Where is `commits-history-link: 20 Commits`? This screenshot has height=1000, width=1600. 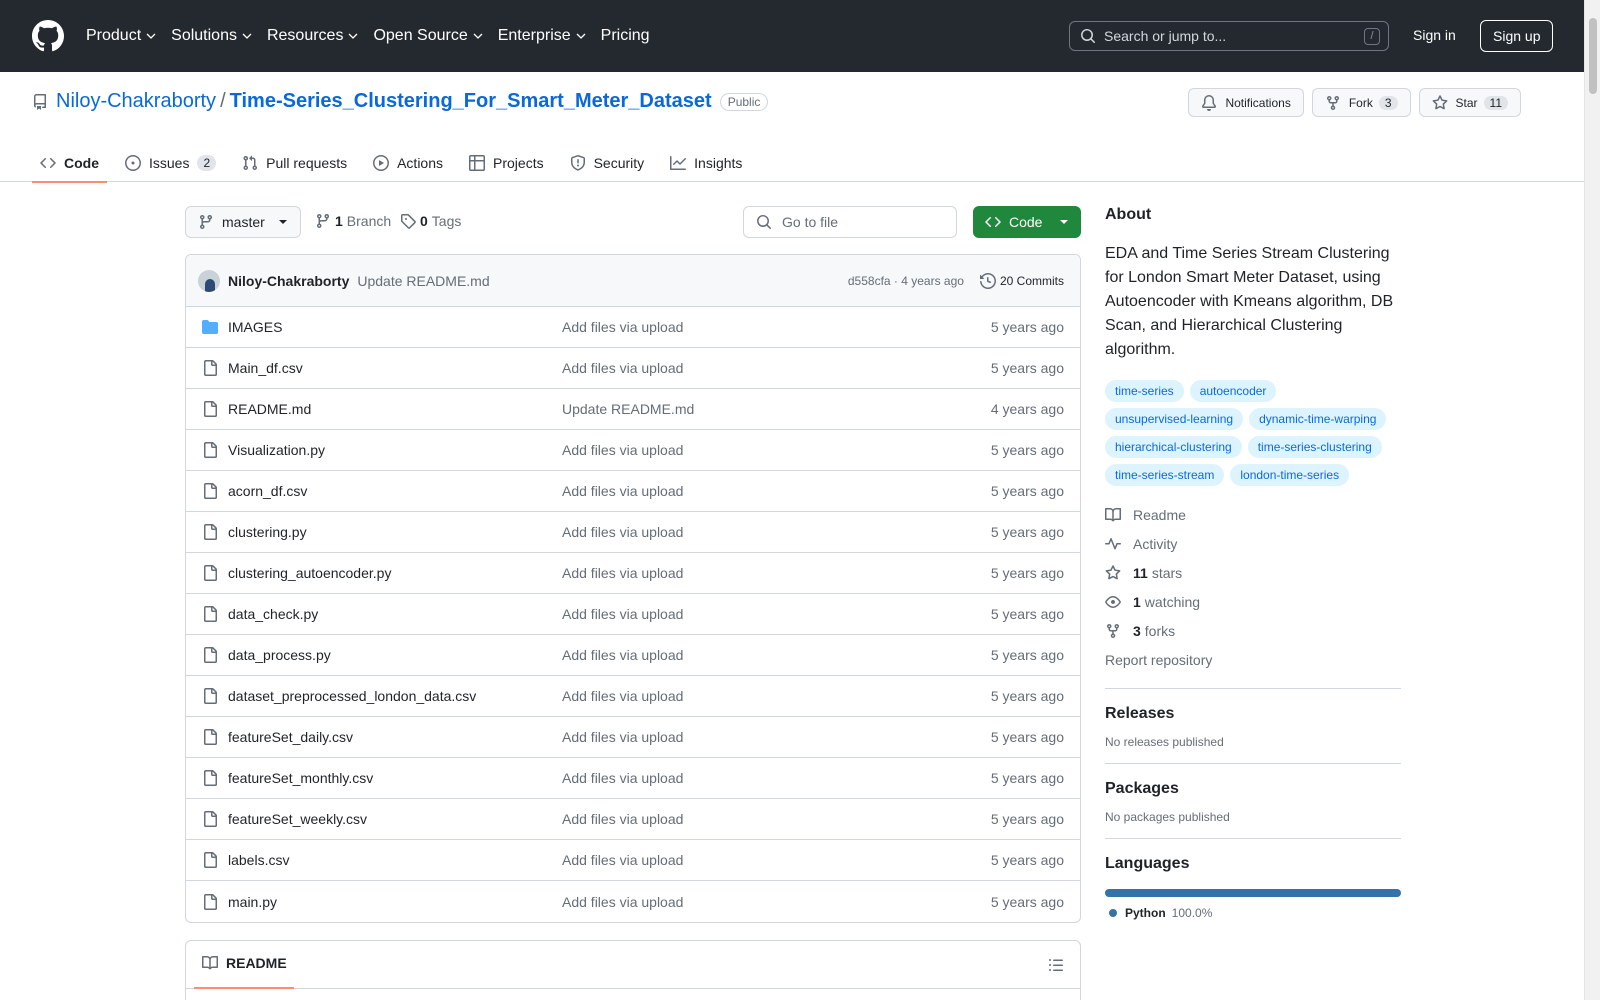 commits-history-link: 20 Commits is located at coordinates (1021, 280).